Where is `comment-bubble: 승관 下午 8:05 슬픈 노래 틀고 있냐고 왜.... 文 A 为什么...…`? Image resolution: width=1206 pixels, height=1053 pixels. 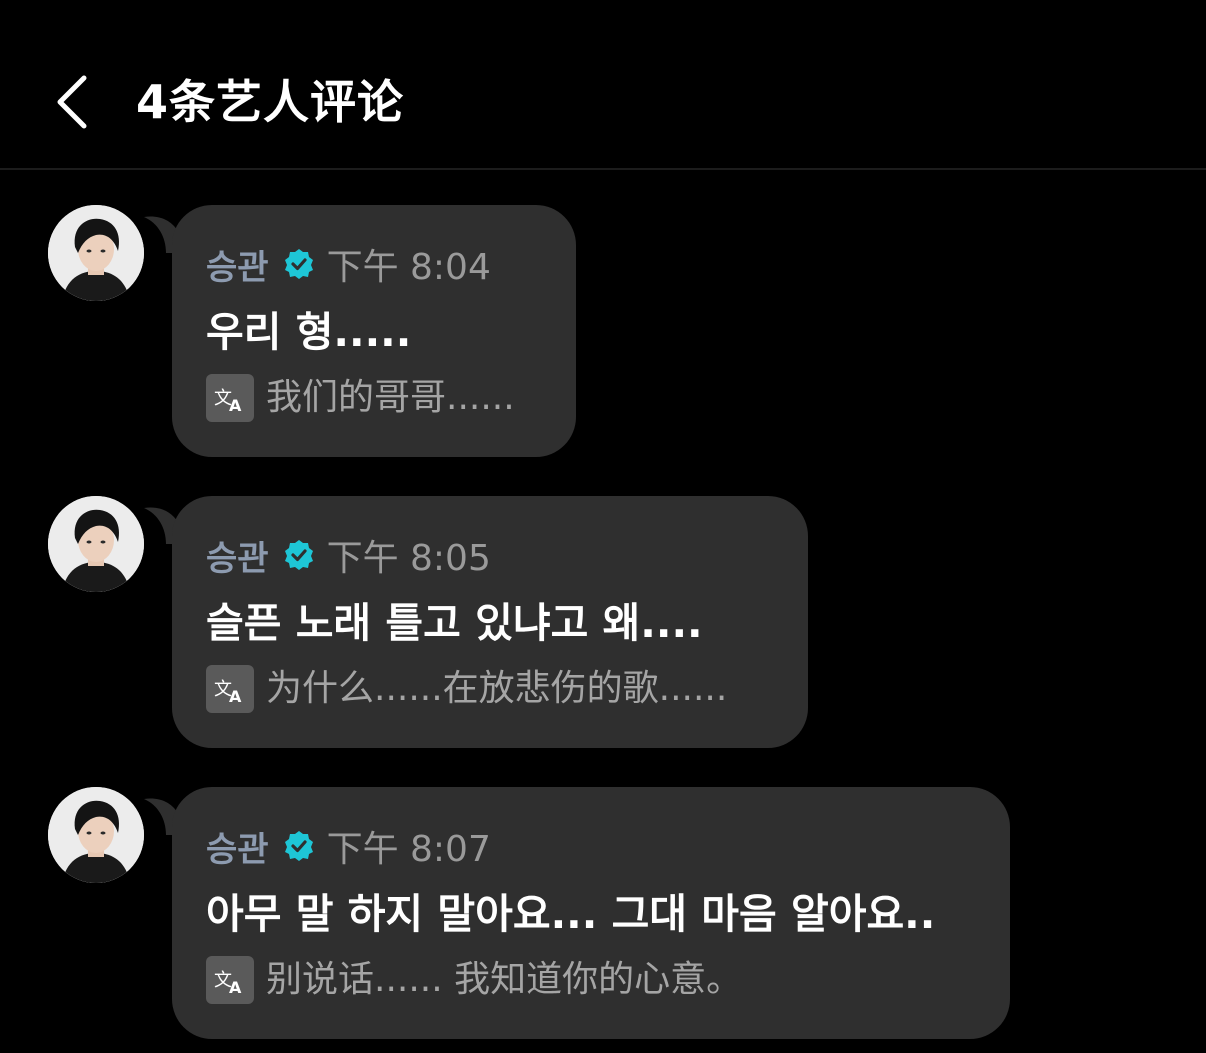
comment-bubble: 승관 下午 8:05 슬픈 노래 틀고 있냐고 왜.... 文 A 为什么...… is located at coordinates (490, 622).